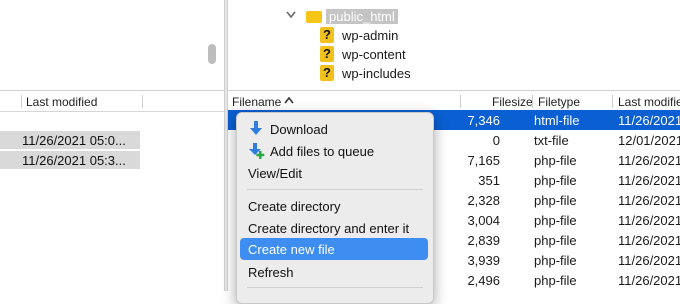  I want to click on column-filetype: Filetype, so click(559, 102).